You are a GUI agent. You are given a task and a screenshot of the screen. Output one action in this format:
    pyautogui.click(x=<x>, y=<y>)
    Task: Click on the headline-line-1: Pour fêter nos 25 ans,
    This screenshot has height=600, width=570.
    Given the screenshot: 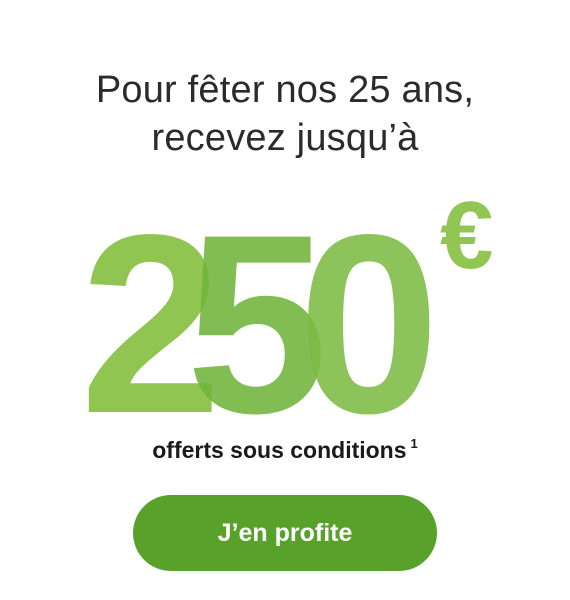 What is the action you would take?
    pyautogui.click(x=285, y=90)
    